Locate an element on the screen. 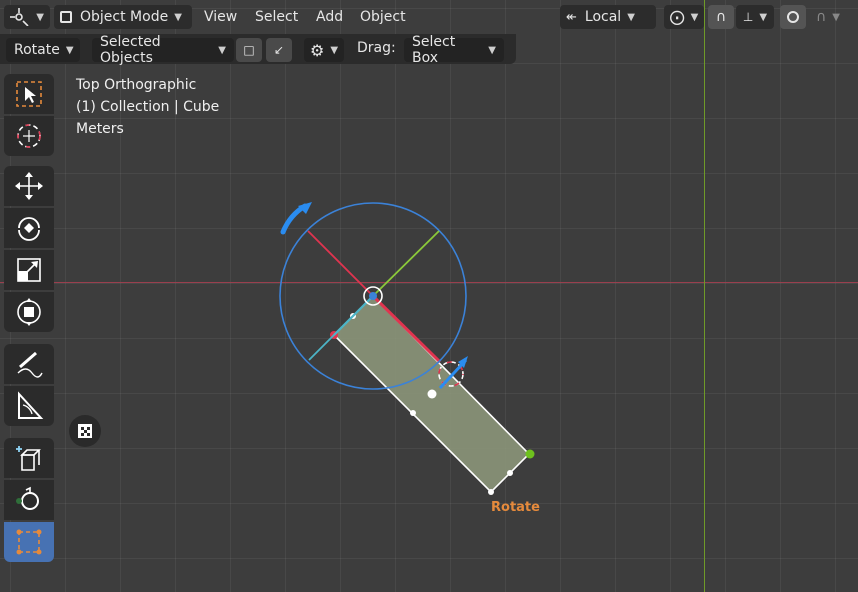  rotate-axis-x is located at coordinates (340, 263).